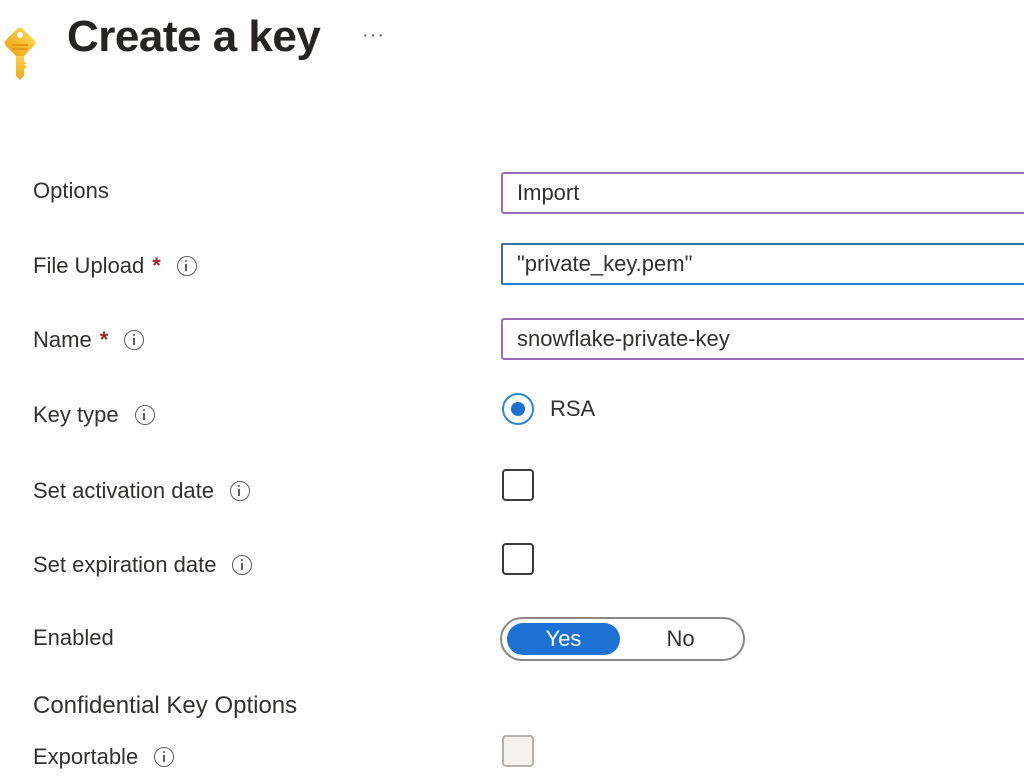 This screenshot has height=777, width=1024. What do you see at coordinates (194, 36) in the screenshot?
I see `page-title: Create a key` at bounding box center [194, 36].